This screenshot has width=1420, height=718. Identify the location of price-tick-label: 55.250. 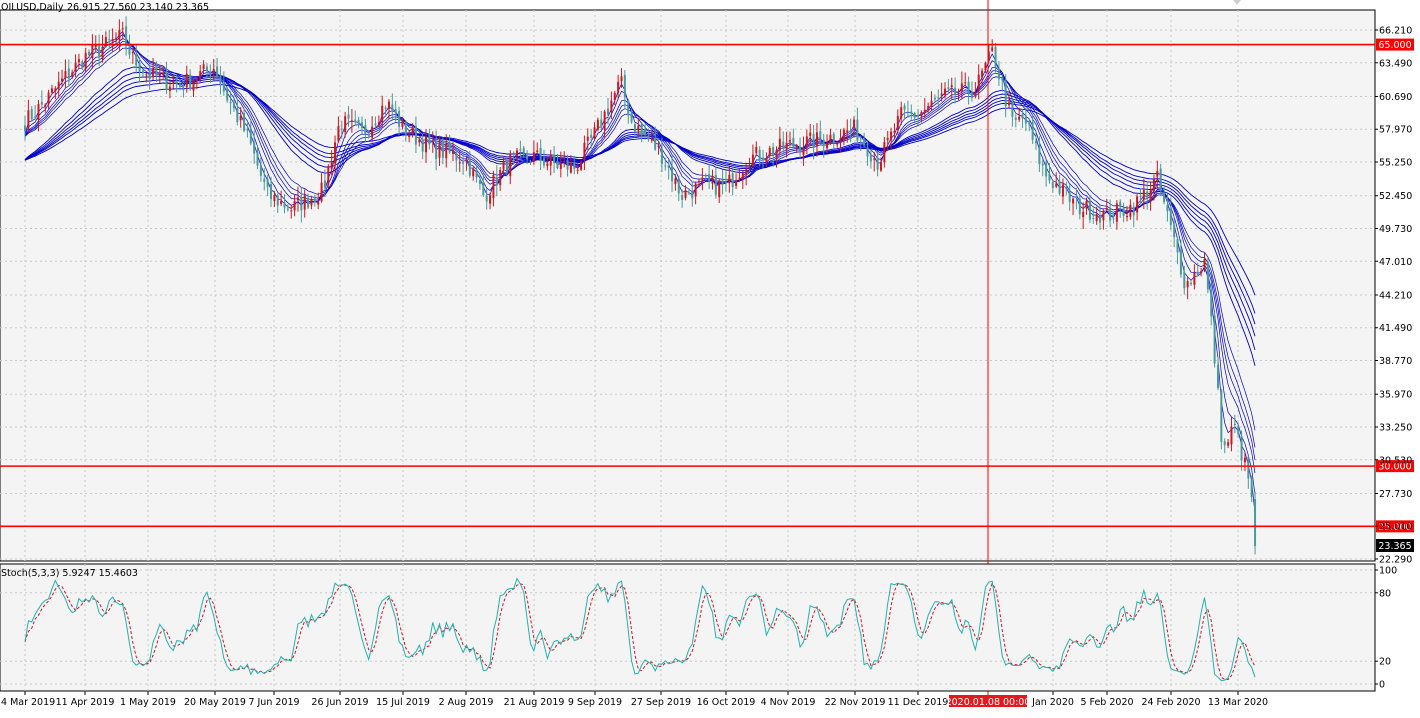
(1395, 163).